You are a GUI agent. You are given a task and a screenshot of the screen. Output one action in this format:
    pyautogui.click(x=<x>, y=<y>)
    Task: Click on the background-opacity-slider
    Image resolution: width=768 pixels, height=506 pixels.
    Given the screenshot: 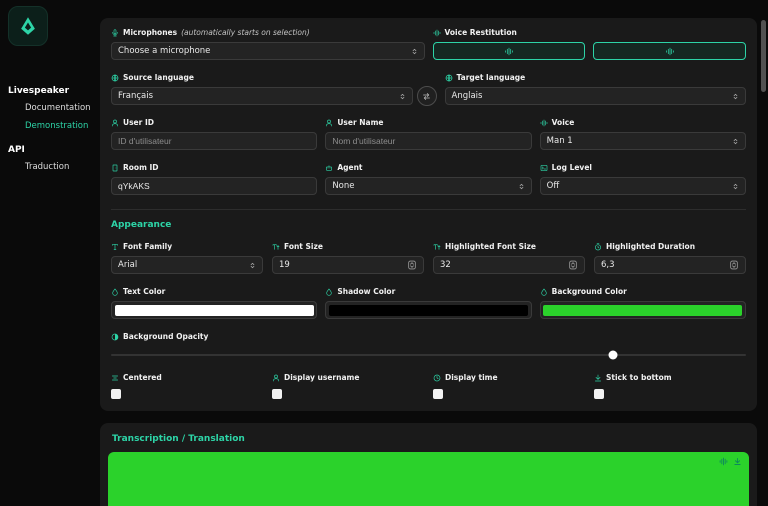 What is the action you would take?
    pyautogui.click(x=428, y=354)
    